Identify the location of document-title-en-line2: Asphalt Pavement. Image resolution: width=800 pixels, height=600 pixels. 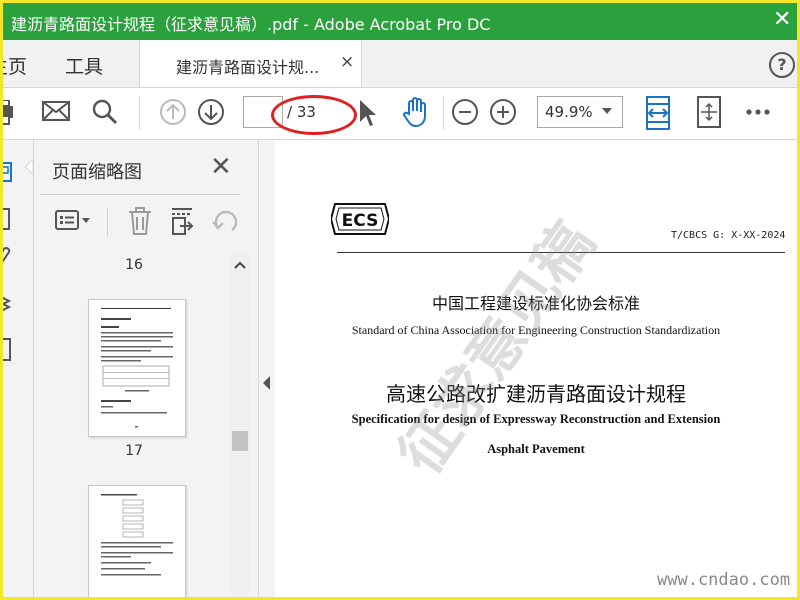
(536, 449).